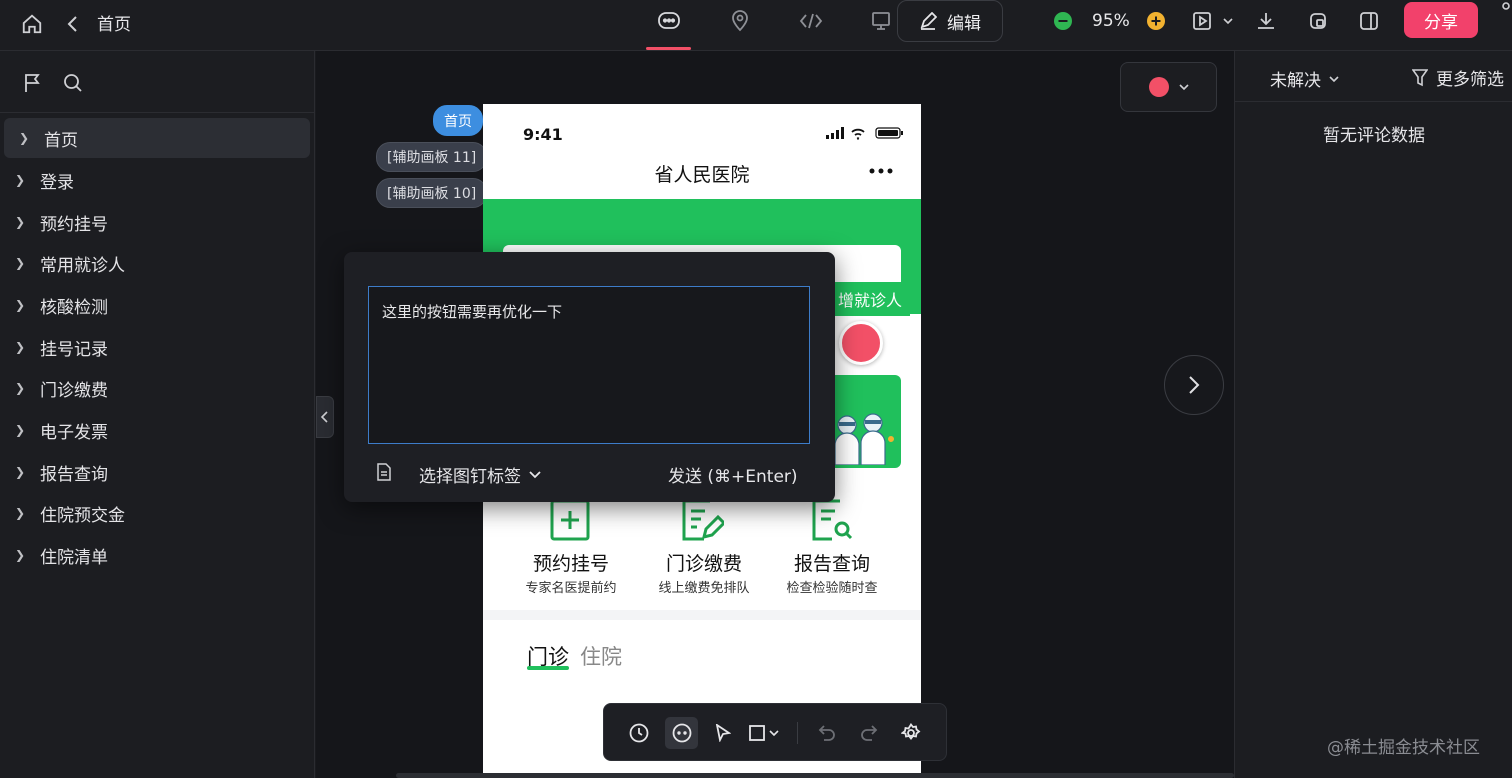 This screenshot has height=778, width=1512. I want to click on sidebar-divider, so click(157, 112).